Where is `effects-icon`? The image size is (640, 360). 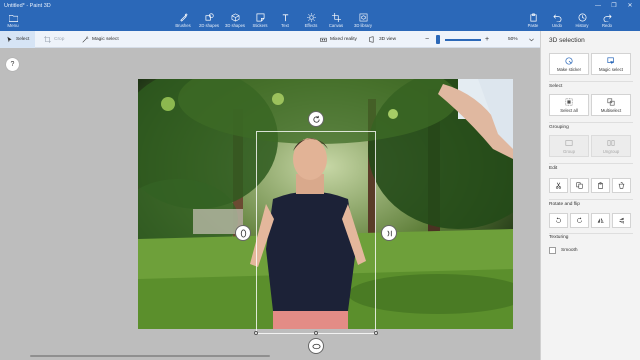
effects-icon is located at coordinates (311, 17).